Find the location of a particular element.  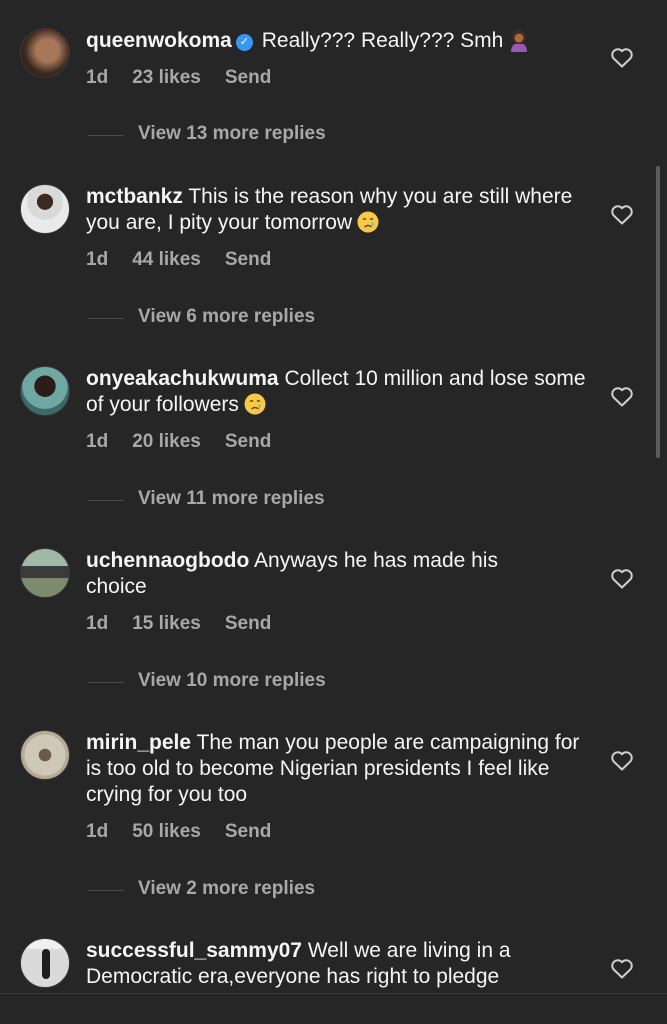

view-replies-label: View 11 more replies is located at coordinates (231, 499).